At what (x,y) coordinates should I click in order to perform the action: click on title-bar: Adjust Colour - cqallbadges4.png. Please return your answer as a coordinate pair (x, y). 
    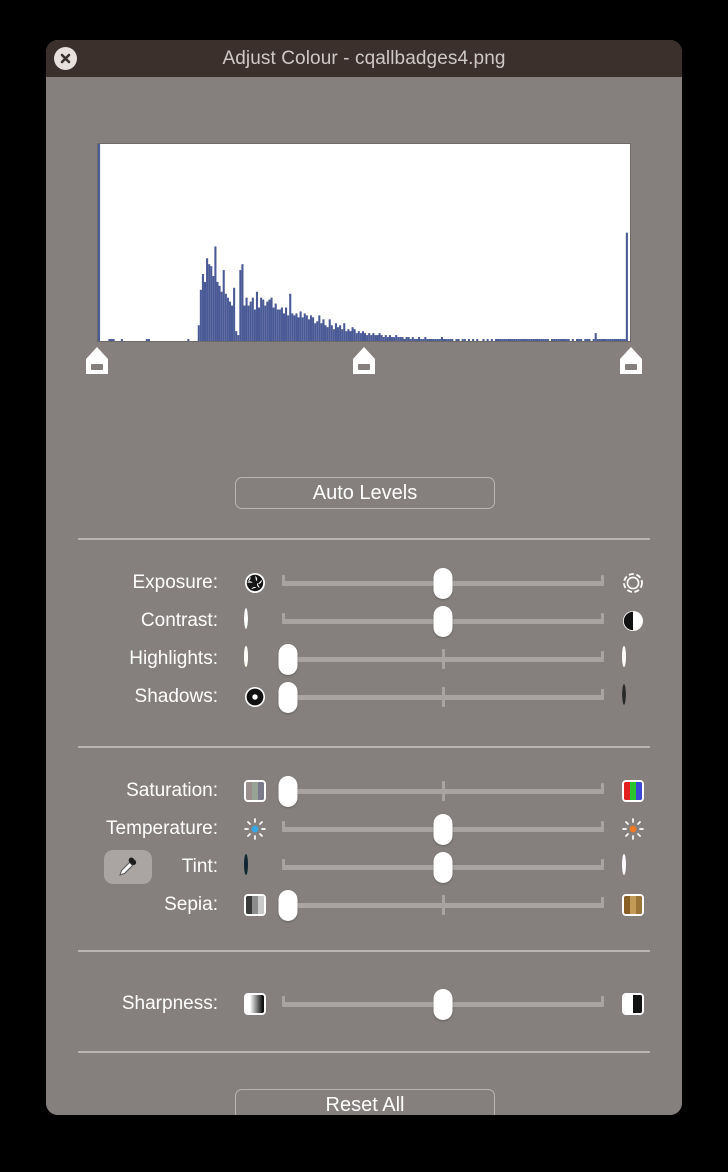
    Looking at the image, I should click on (364, 58).